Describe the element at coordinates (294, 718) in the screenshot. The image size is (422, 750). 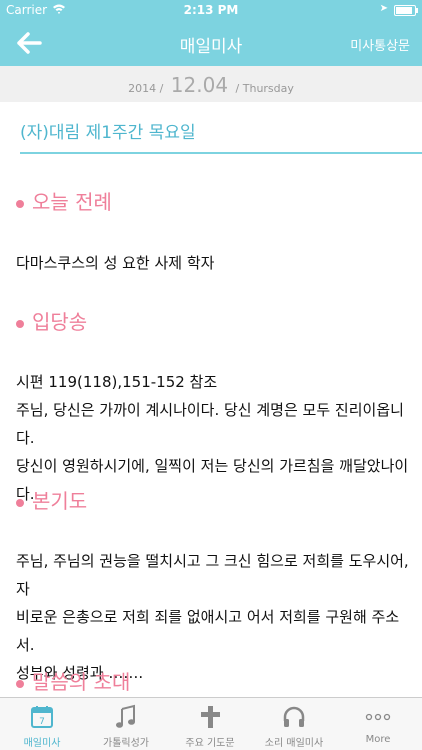
I see `headphones-icon` at that location.